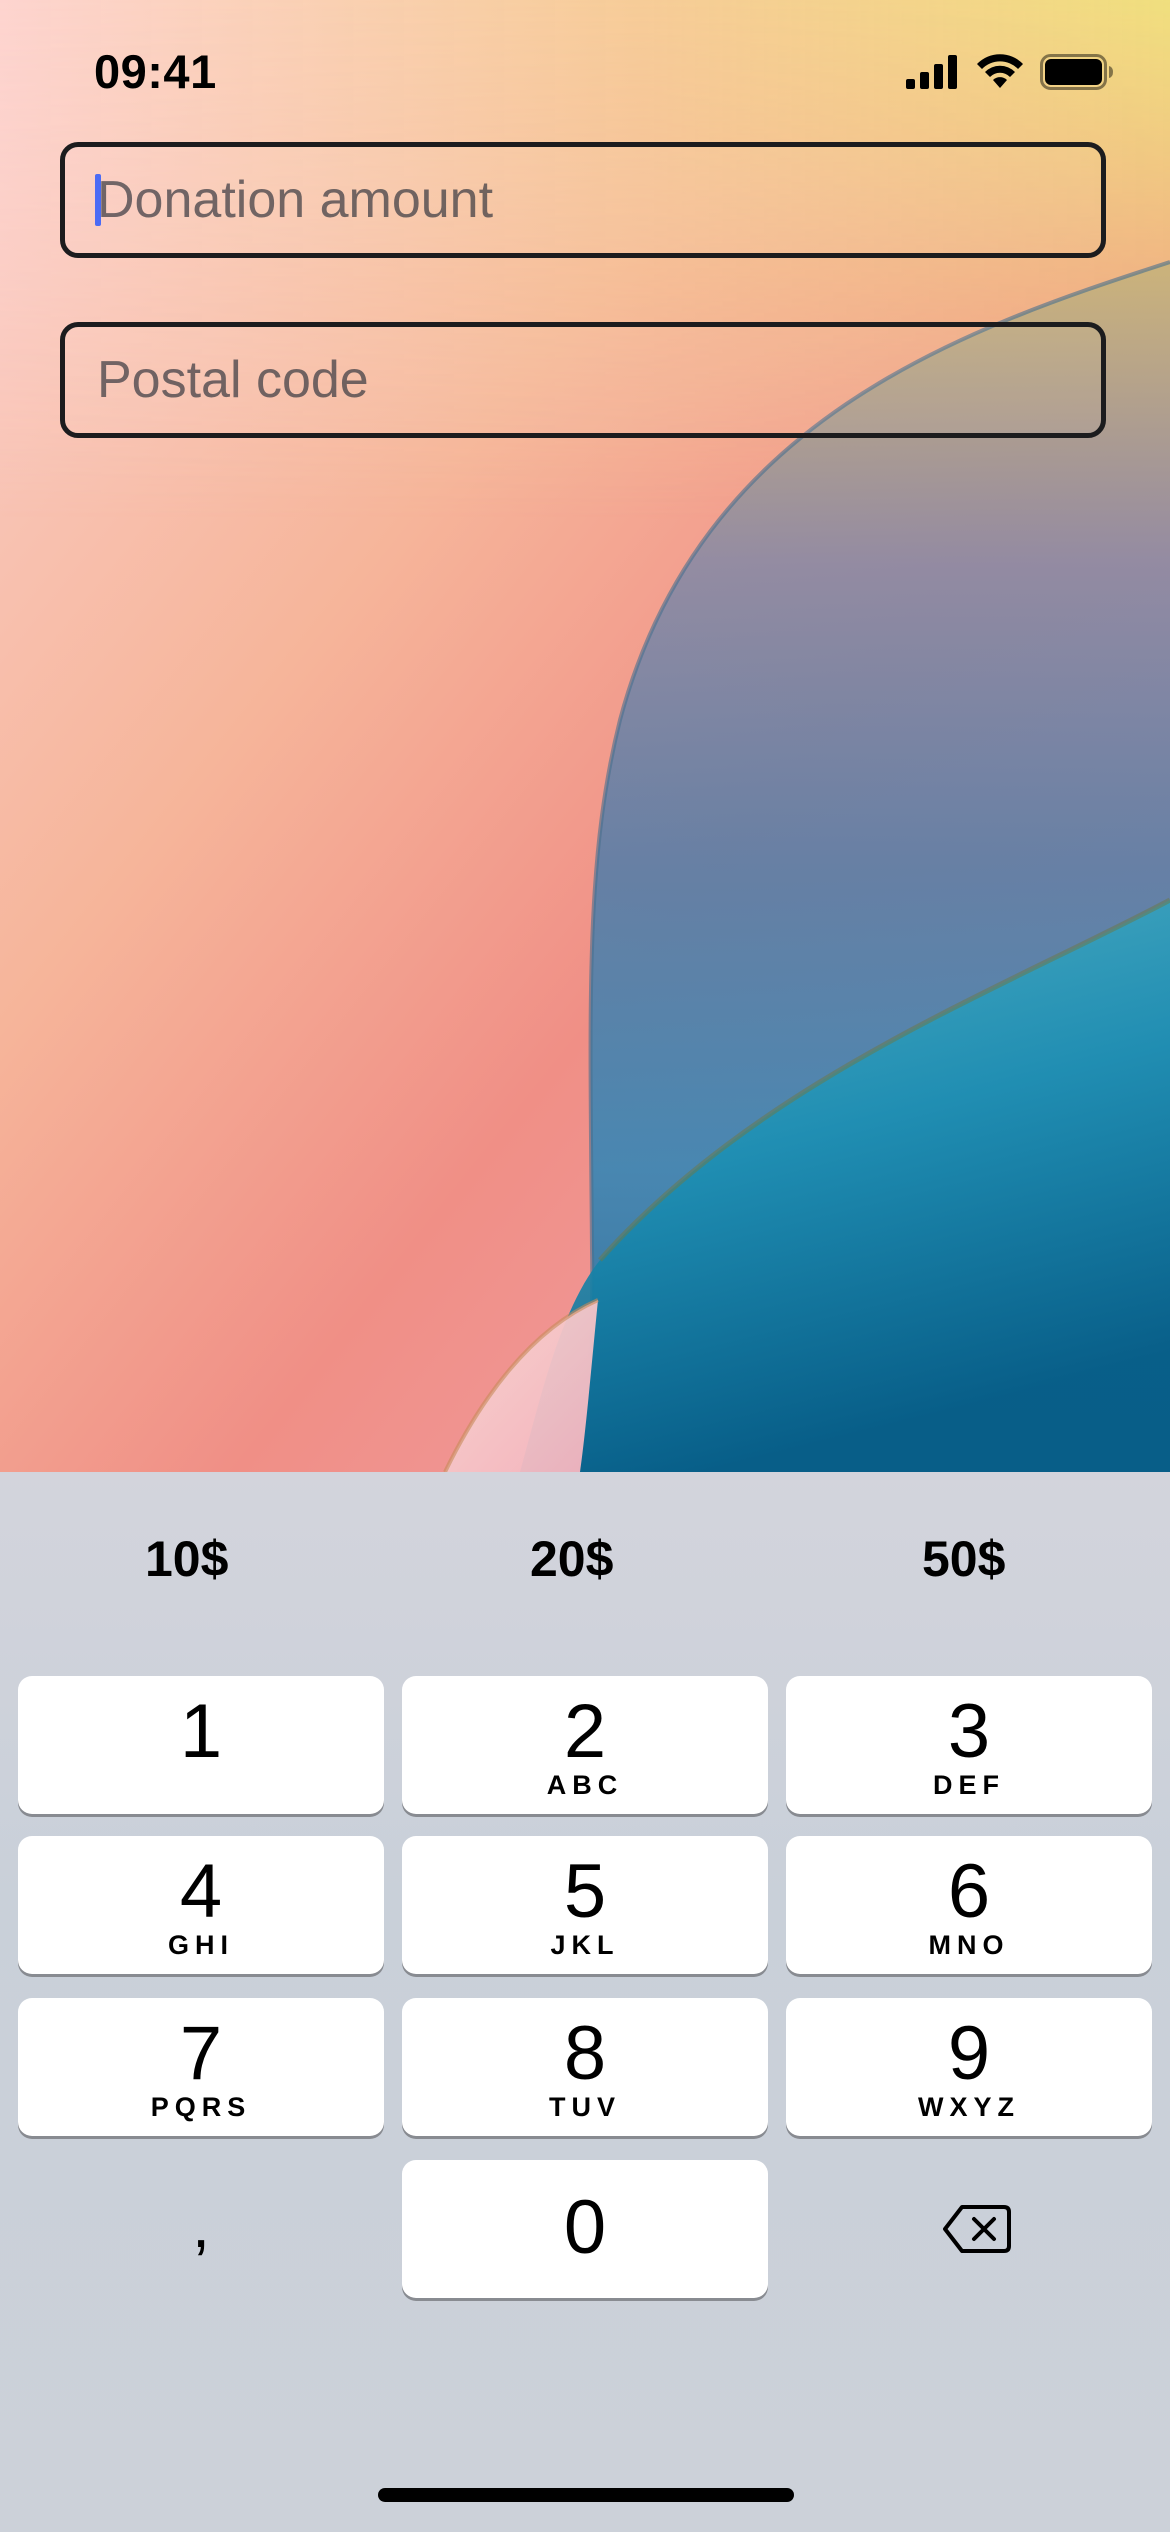 This screenshot has height=2532, width=1170. What do you see at coordinates (583, 380) in the screenshot?
I see `postal-code-field: Postal code` at bounding box center [583, 380].